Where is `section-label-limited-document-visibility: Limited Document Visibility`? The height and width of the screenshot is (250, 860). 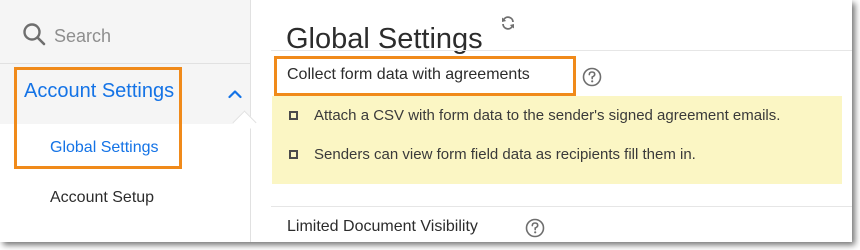 section-label-limited-document-visibility: Limited Document Visibility is located at coordinates (382, 226).